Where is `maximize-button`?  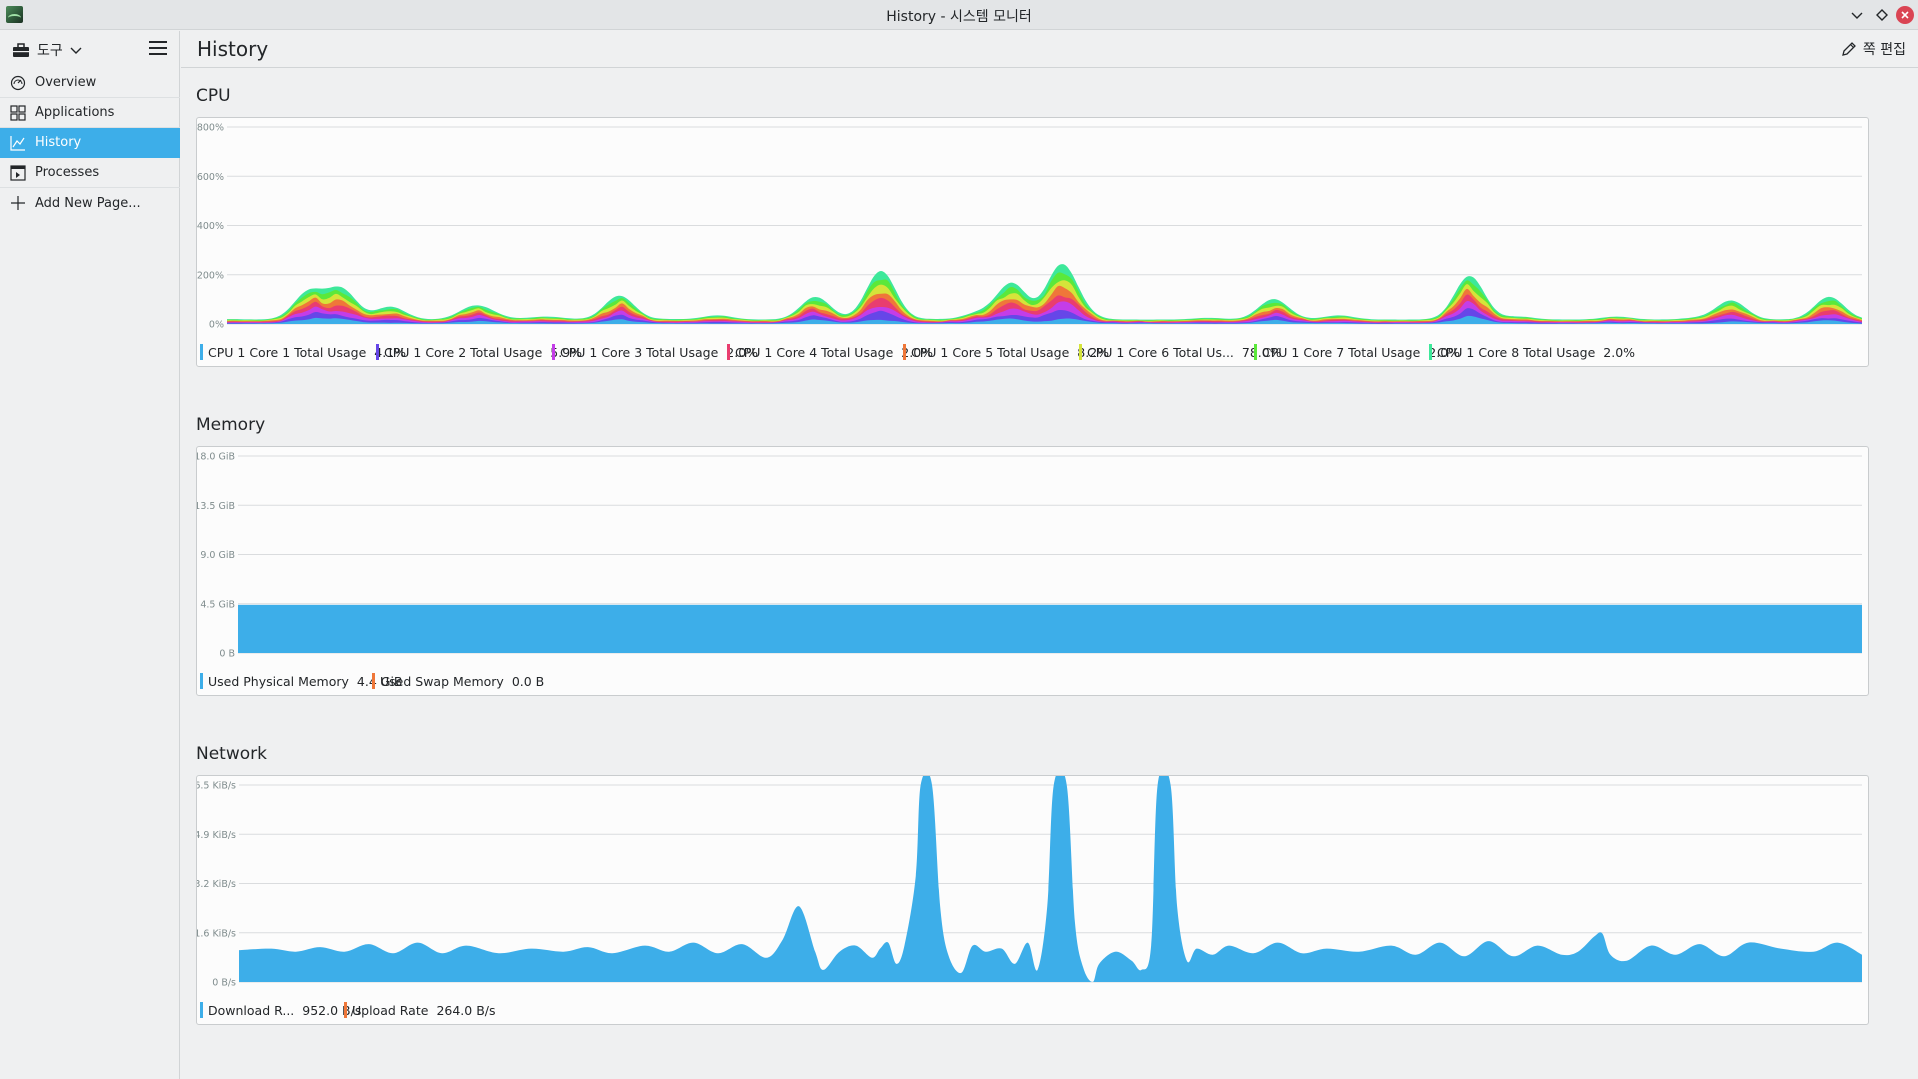 maximize-button is located at coordinates (1882, 15).